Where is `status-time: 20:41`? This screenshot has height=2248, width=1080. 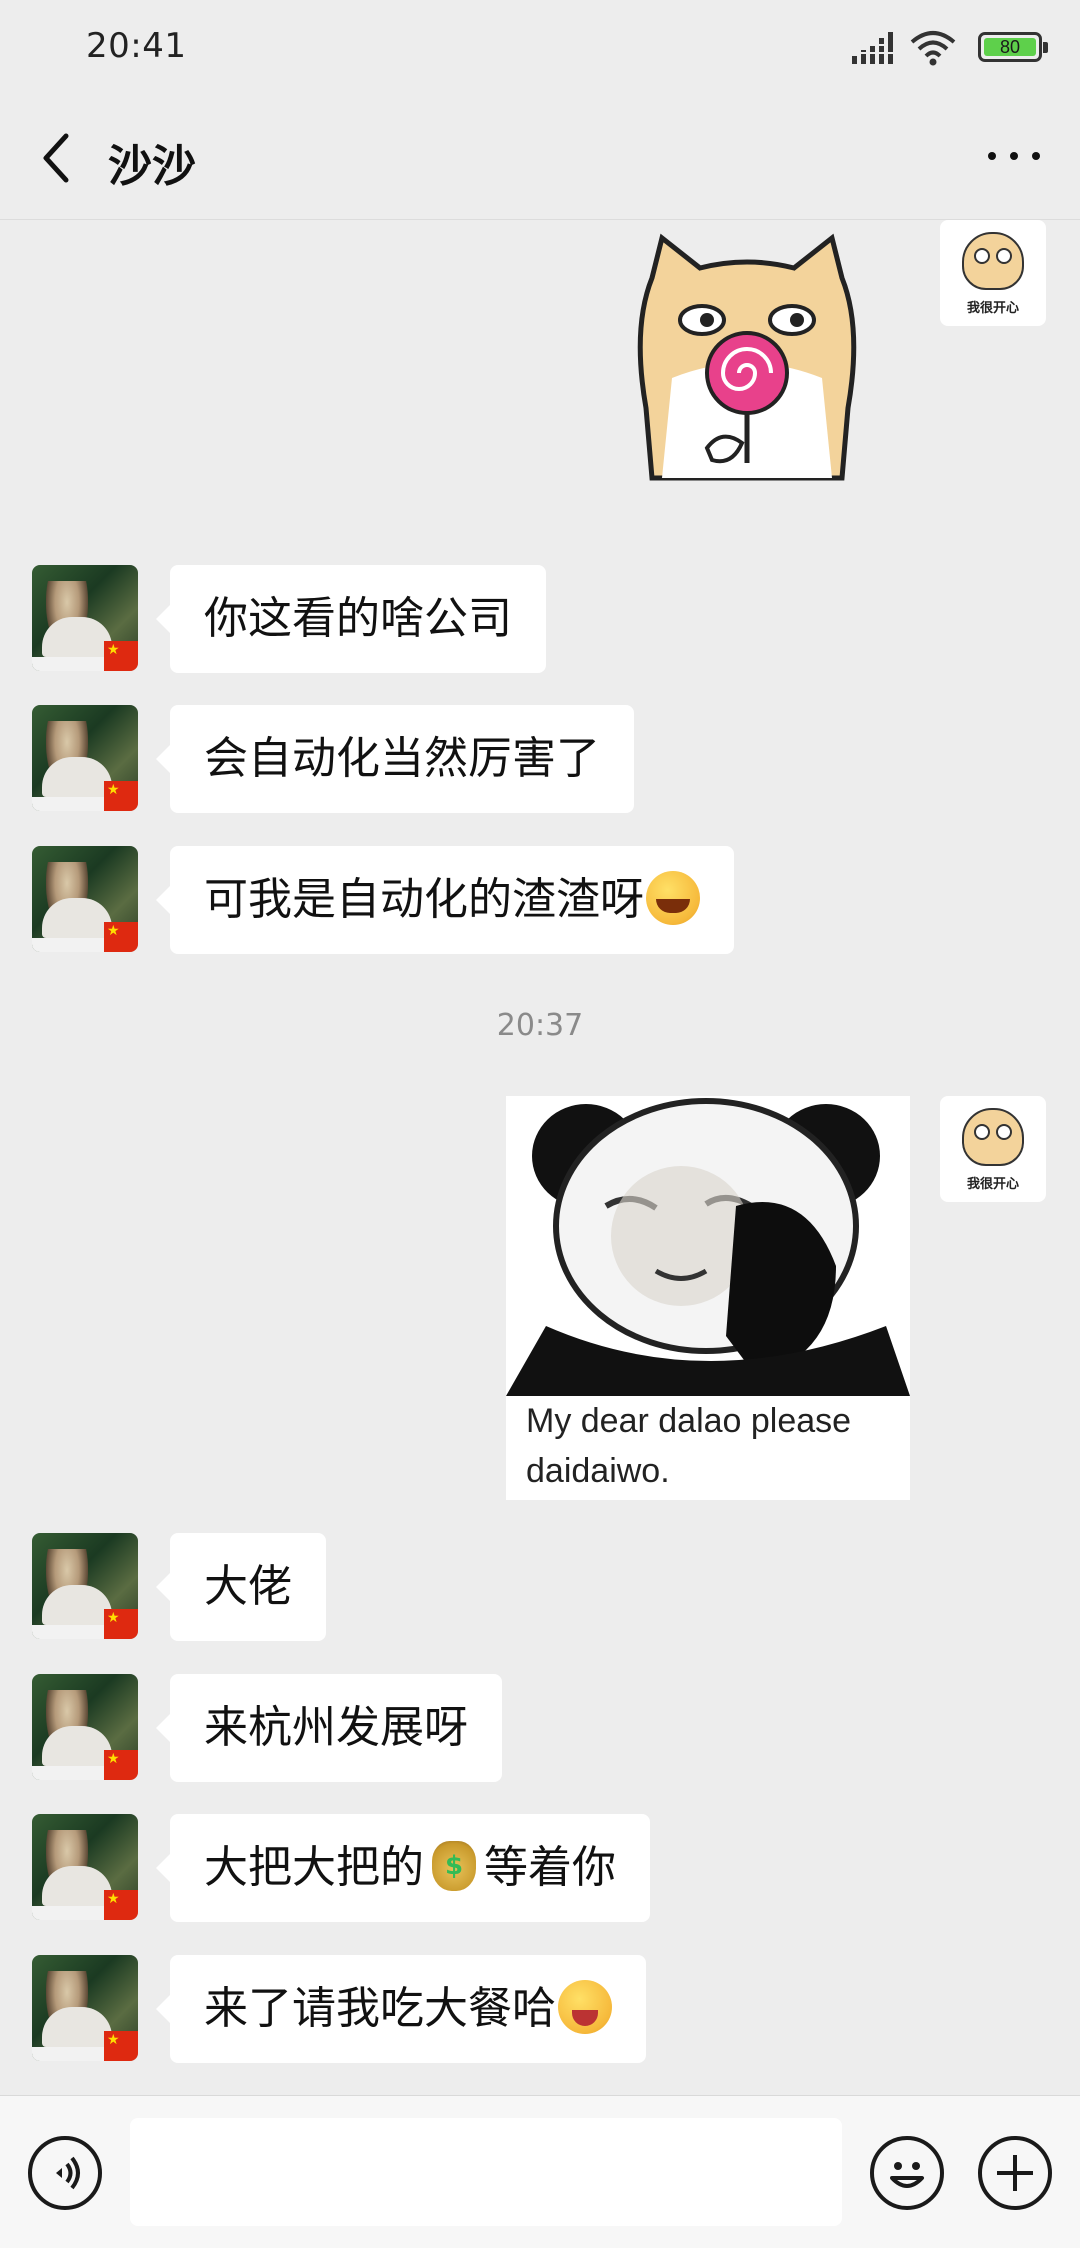 status-time: 20:41 is located at coordinates (136, 46).